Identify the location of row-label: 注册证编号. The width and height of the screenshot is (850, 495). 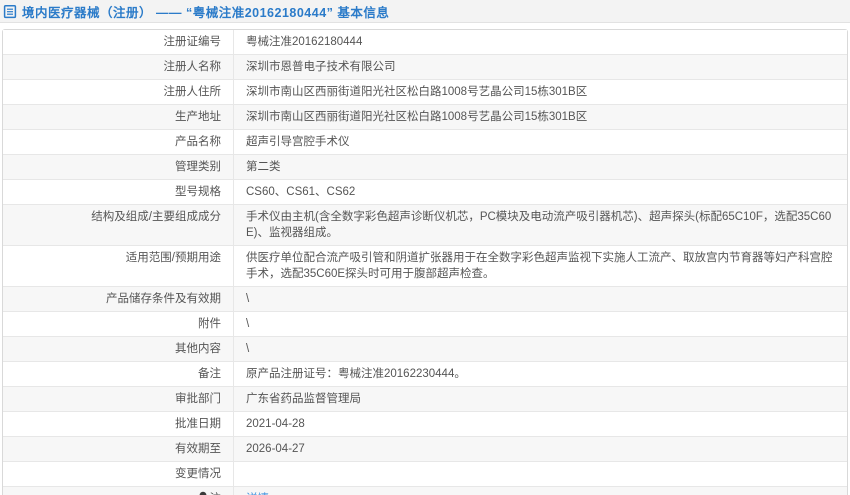
(118, 42).